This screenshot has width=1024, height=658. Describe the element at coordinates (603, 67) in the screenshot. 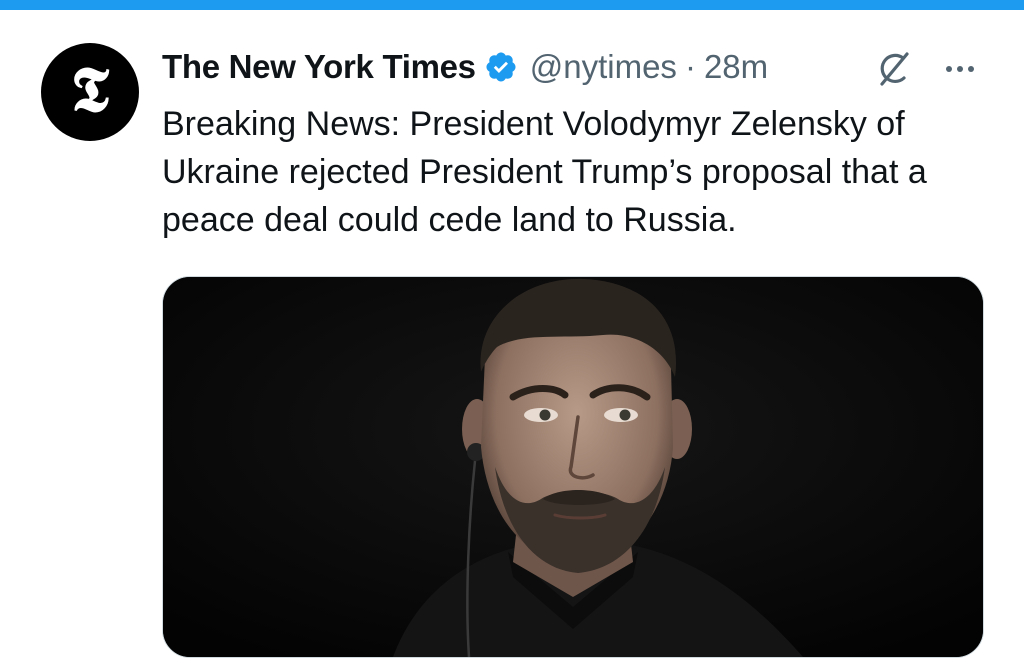

I see `handle: @nytimes` at that location.